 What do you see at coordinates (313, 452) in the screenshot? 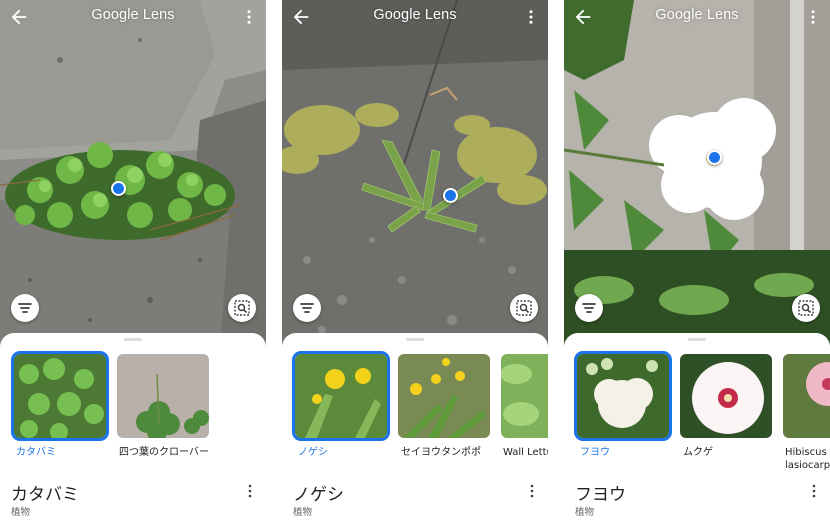
I see `result-label-1: ノゲシ` at bounding box center [313, 452].